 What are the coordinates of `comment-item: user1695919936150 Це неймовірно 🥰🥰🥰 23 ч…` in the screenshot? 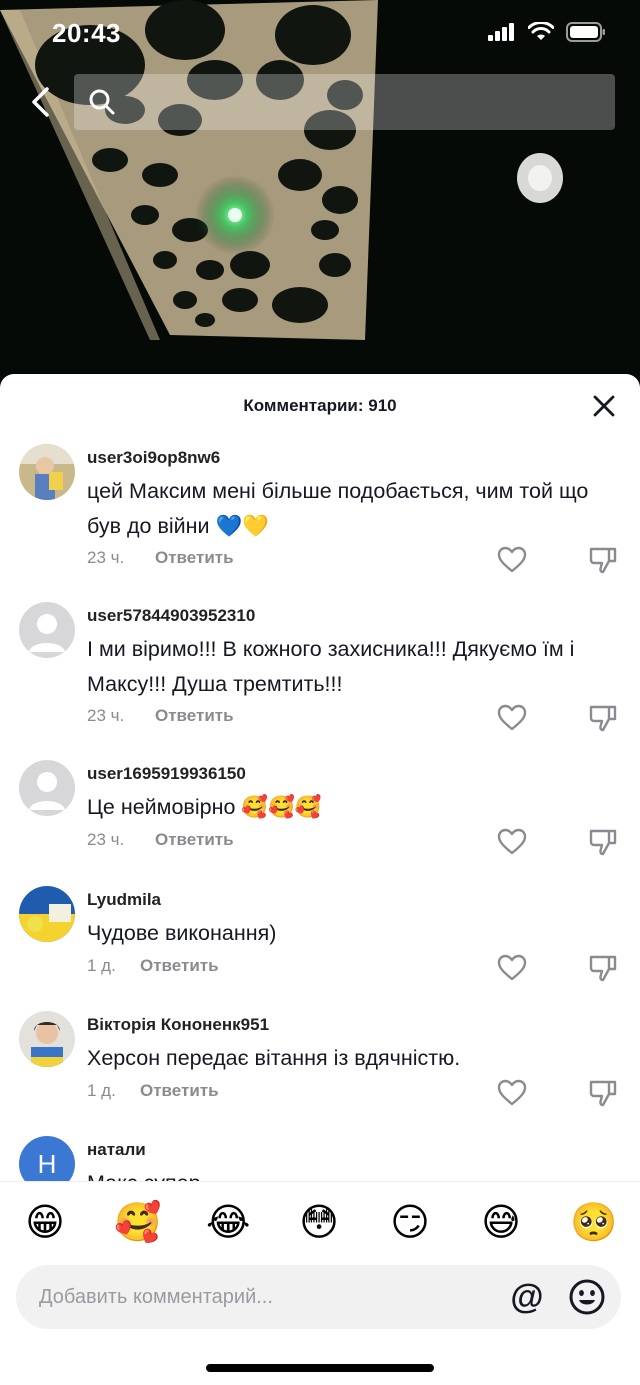 It's located at (320, 820).